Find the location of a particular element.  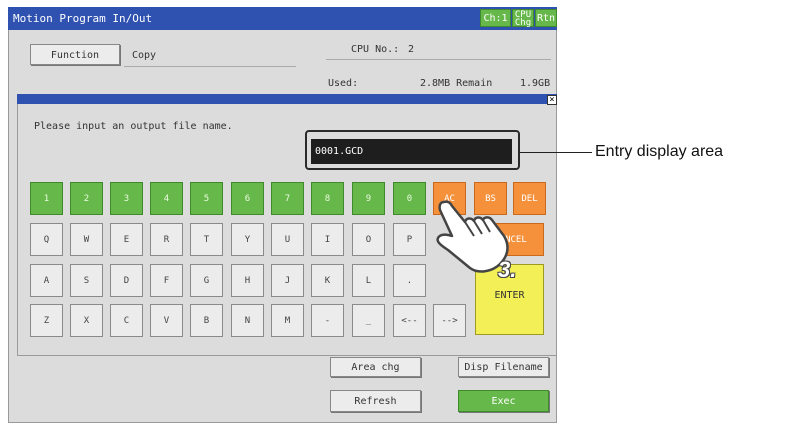

key-f: F is located at coordinates (166, 280).